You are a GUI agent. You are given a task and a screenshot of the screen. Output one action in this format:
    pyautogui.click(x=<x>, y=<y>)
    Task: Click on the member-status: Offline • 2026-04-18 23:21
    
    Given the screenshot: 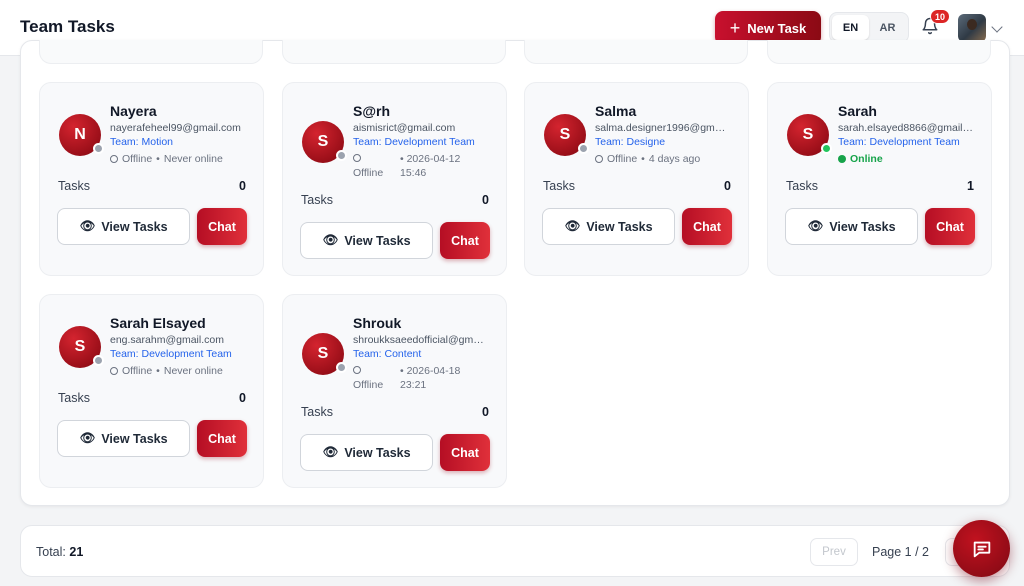 What is the action you would take?
    pyautogui.click(x=418, y=379)
    